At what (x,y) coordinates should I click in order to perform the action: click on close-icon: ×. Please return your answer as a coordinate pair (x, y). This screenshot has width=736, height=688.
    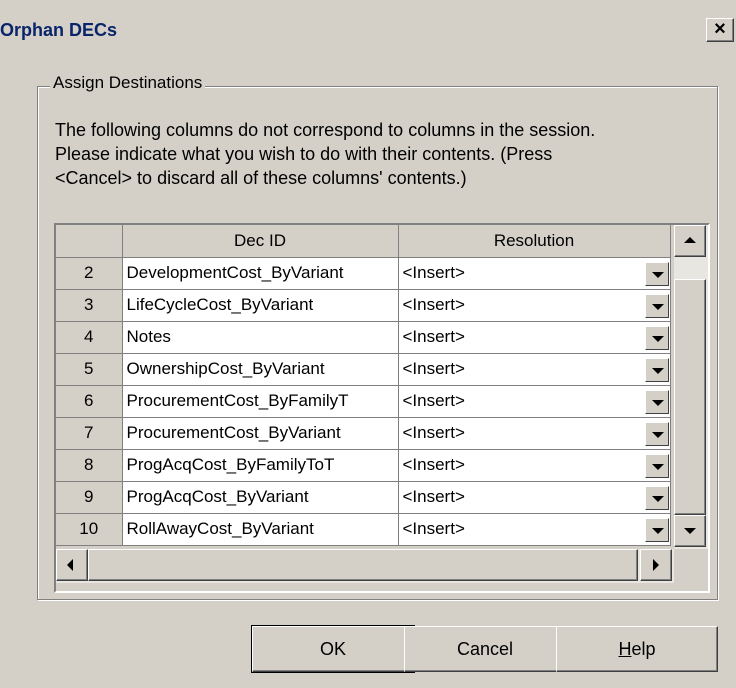
    Looking at the image, I should click on (720, 29).